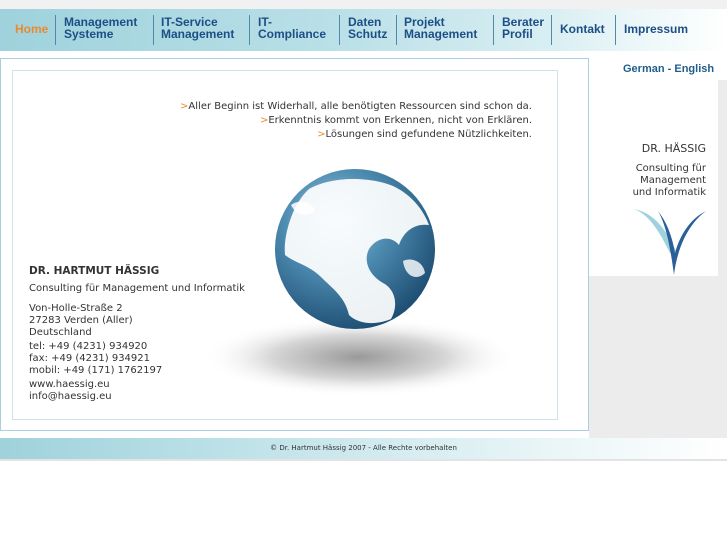 This screenshot has width=727, height=545. I want to click on brand-name: DR. HÄSSIG, so click(673, 148).